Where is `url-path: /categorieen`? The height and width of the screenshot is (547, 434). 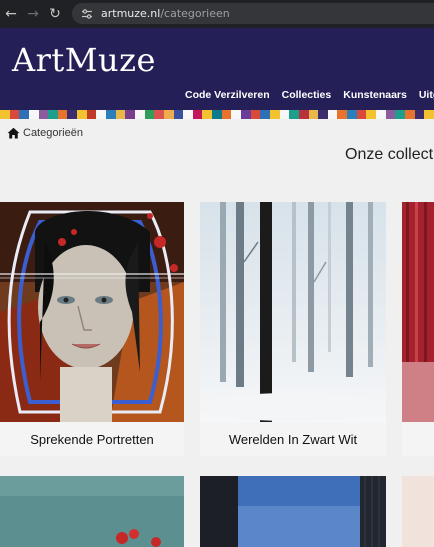 url-path: /categorieen is located at coordinates (195, 13).